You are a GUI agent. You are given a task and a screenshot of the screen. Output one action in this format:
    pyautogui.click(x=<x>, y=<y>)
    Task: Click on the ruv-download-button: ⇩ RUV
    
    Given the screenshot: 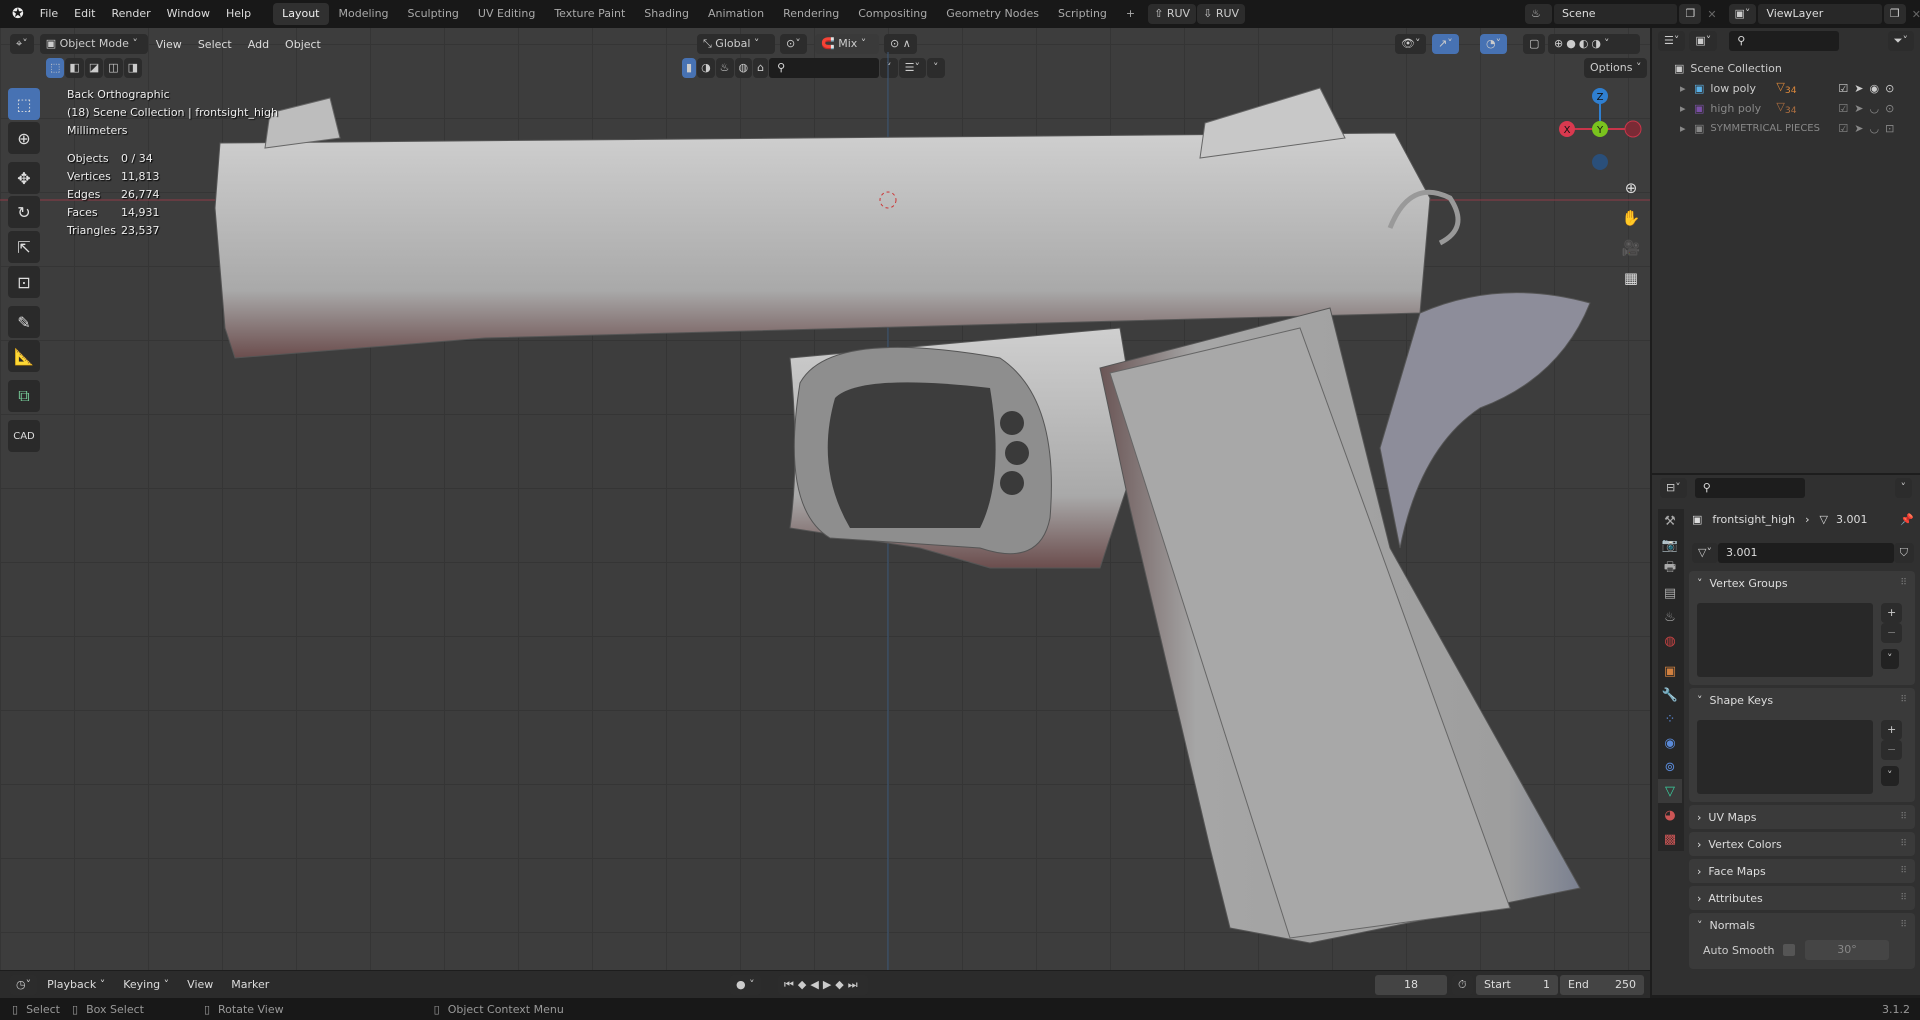 What is the action you would take?
    pyautogui.click(x=1221, y=14)
    